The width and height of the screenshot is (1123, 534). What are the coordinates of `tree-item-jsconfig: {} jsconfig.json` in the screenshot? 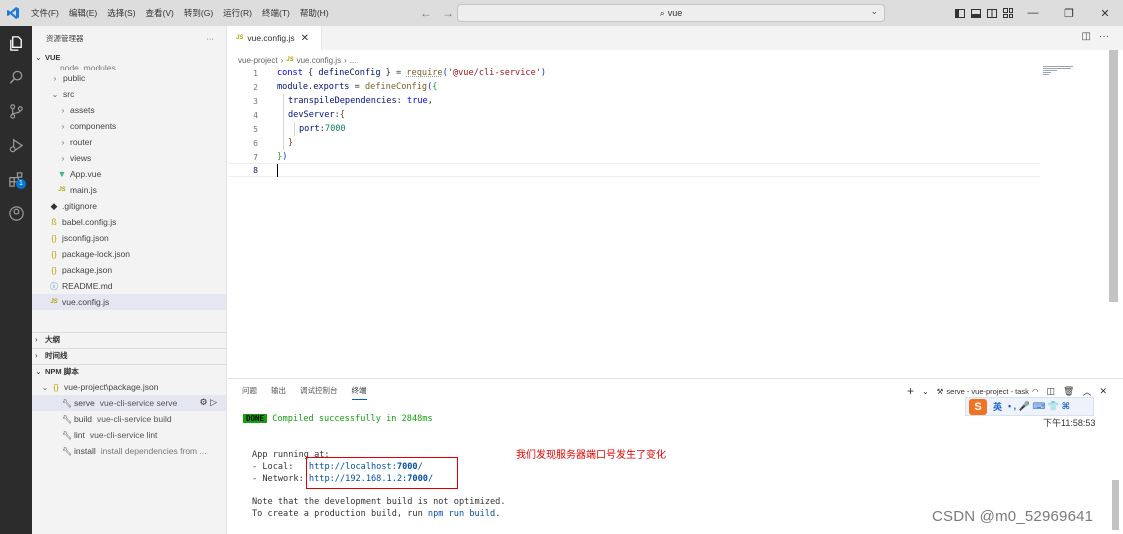 It's located at (129, 238).